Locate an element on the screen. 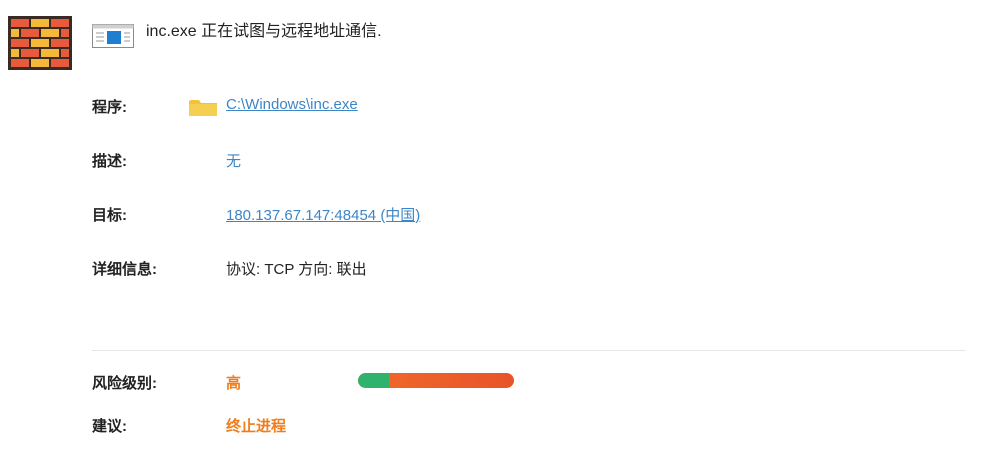 The image size is (983, 449). risk-level-bar-safe-segment is located at coordinates (374, 380).